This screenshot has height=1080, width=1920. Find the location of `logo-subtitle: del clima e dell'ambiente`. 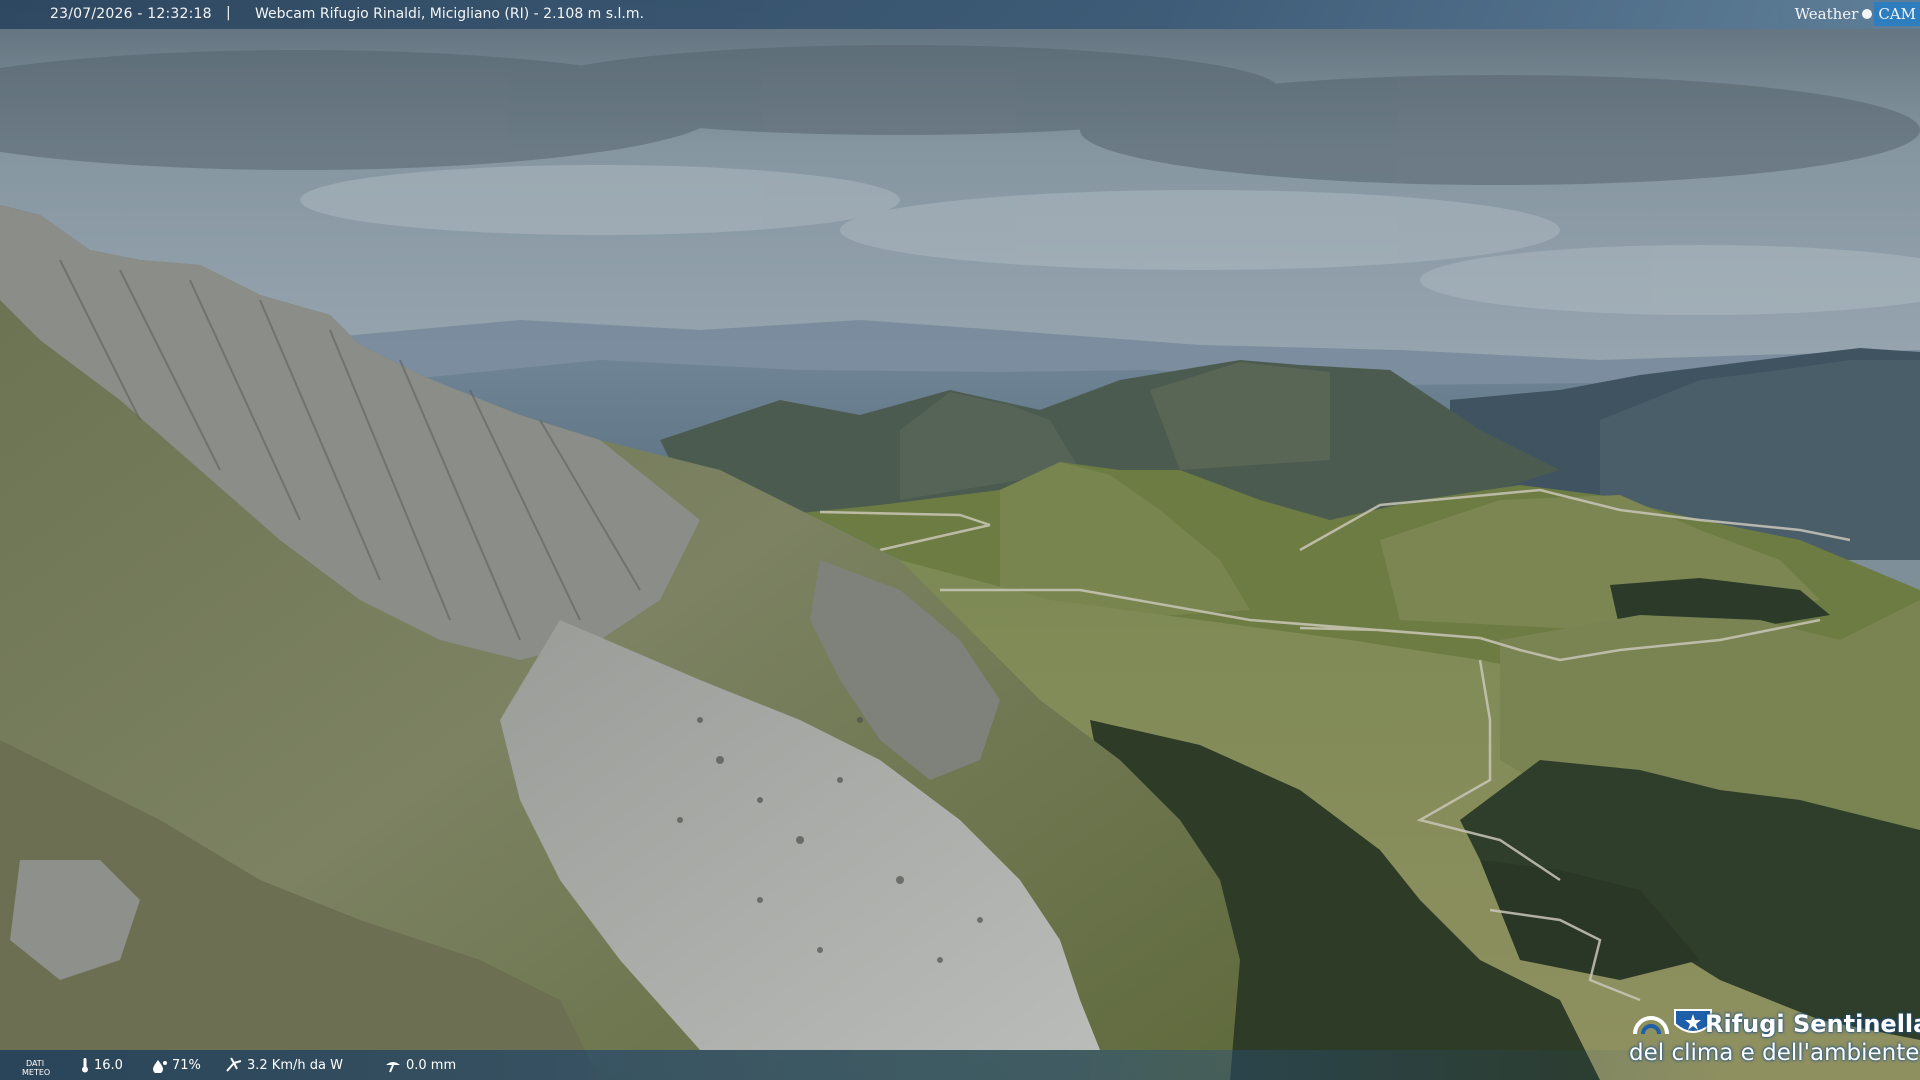

logo-subtitle: del clima e dell'ambiente is located at coordinates (1774, 1053).